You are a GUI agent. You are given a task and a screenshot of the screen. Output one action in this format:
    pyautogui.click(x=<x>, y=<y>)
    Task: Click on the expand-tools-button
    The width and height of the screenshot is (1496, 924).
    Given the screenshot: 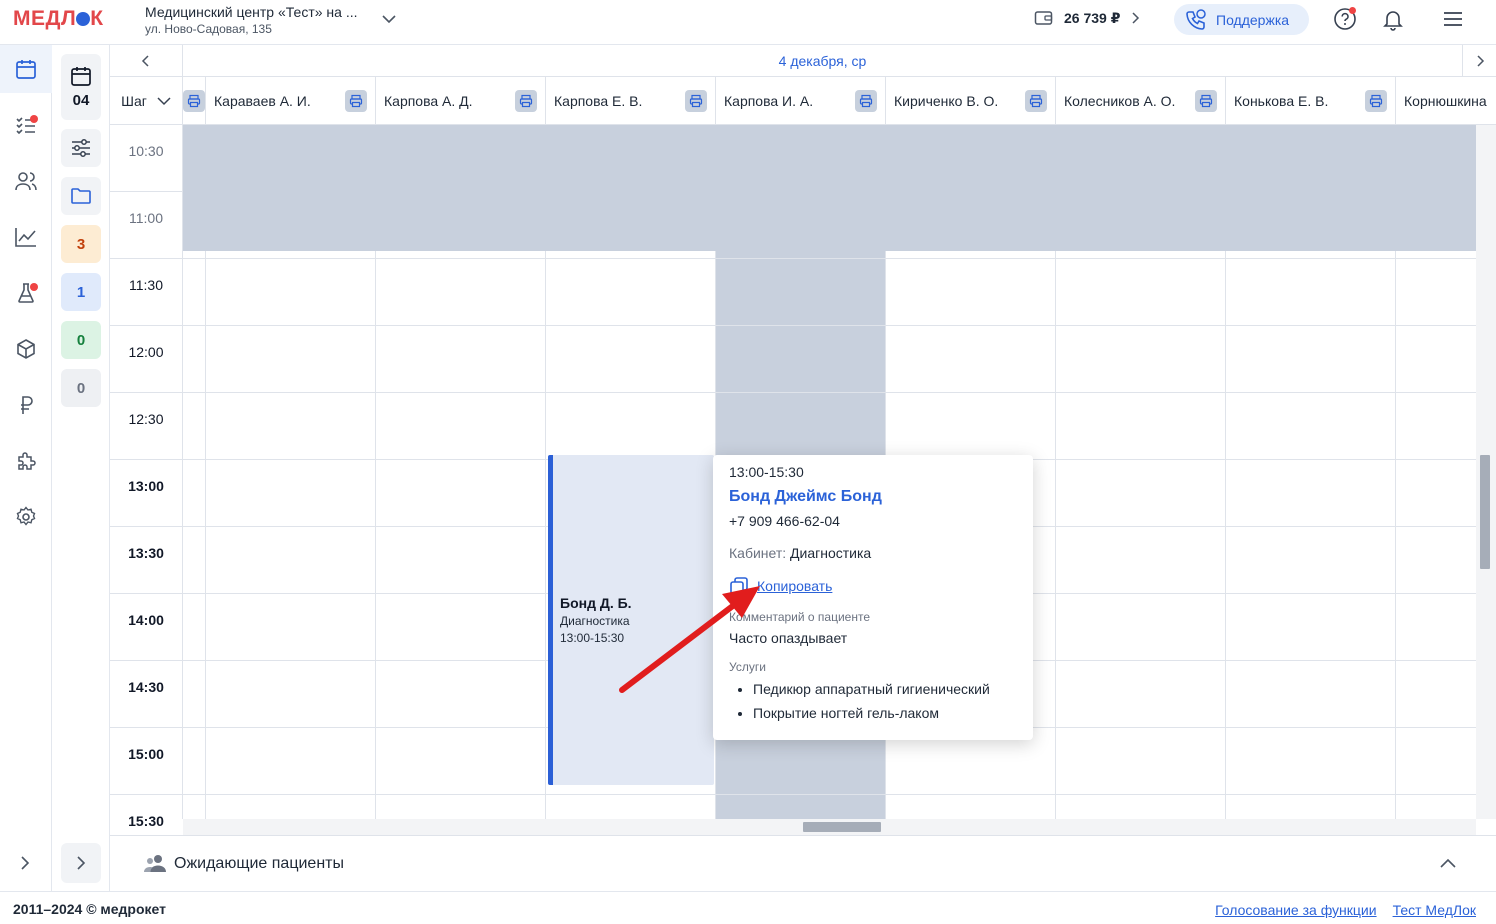 What is the action you would take?
    pyautogui.click(x=81, y=863)
    